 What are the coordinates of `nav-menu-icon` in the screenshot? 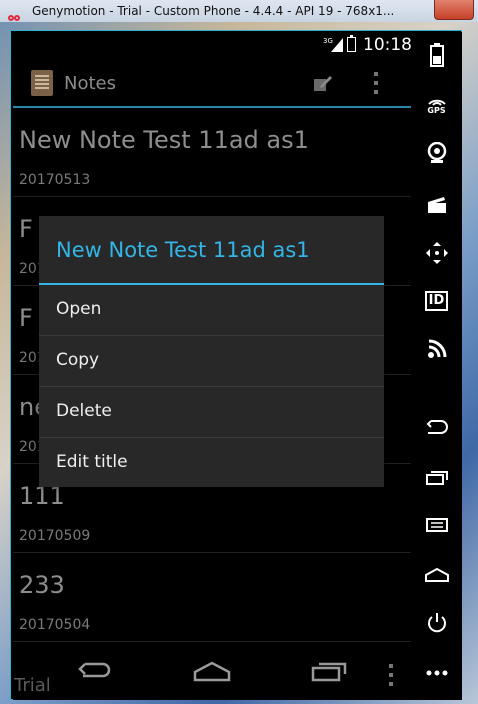 It's located at (390, 677).